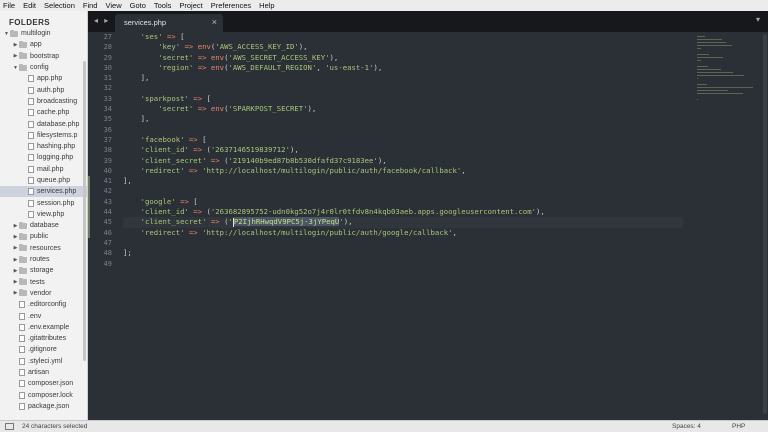 The width and height of the screenshot is (768, 432). What do you see at coordinates (43, 315) in the screenshot?
I see `tree-file: .env` at bounding box center [43, 315].